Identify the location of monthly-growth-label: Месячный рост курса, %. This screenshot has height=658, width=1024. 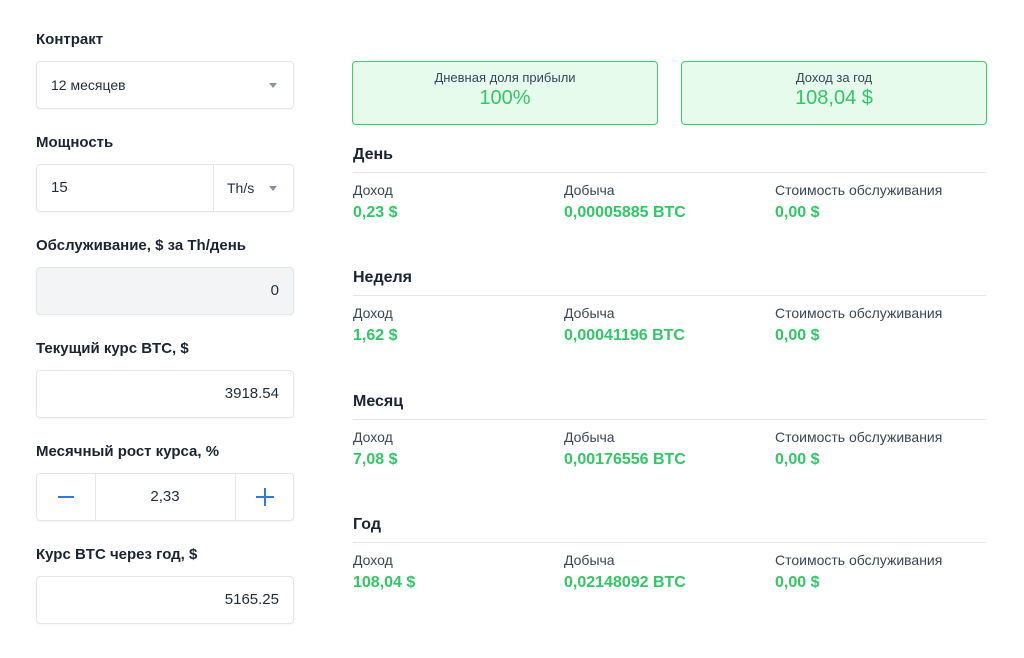
(128, 451).